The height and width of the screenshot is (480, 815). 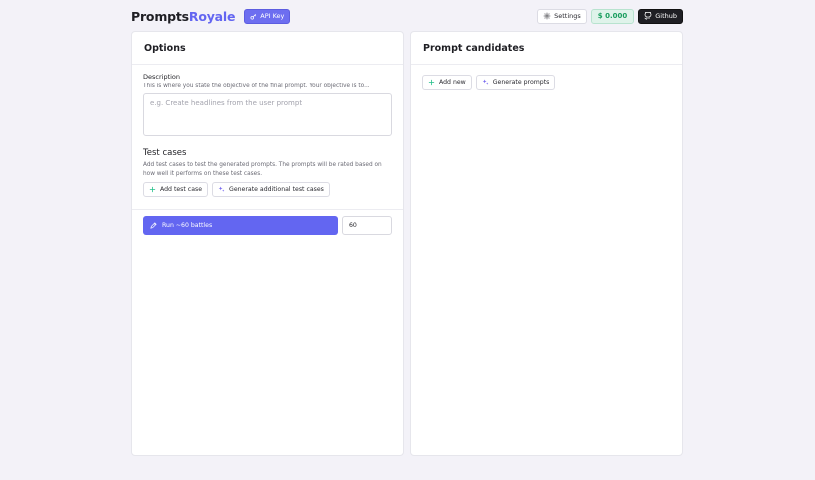 What do you see at coordinates (546, 48) in the screenshot?
I see `prompt-candidates-title: Prompt candidates` at bounding box center [546, 48].